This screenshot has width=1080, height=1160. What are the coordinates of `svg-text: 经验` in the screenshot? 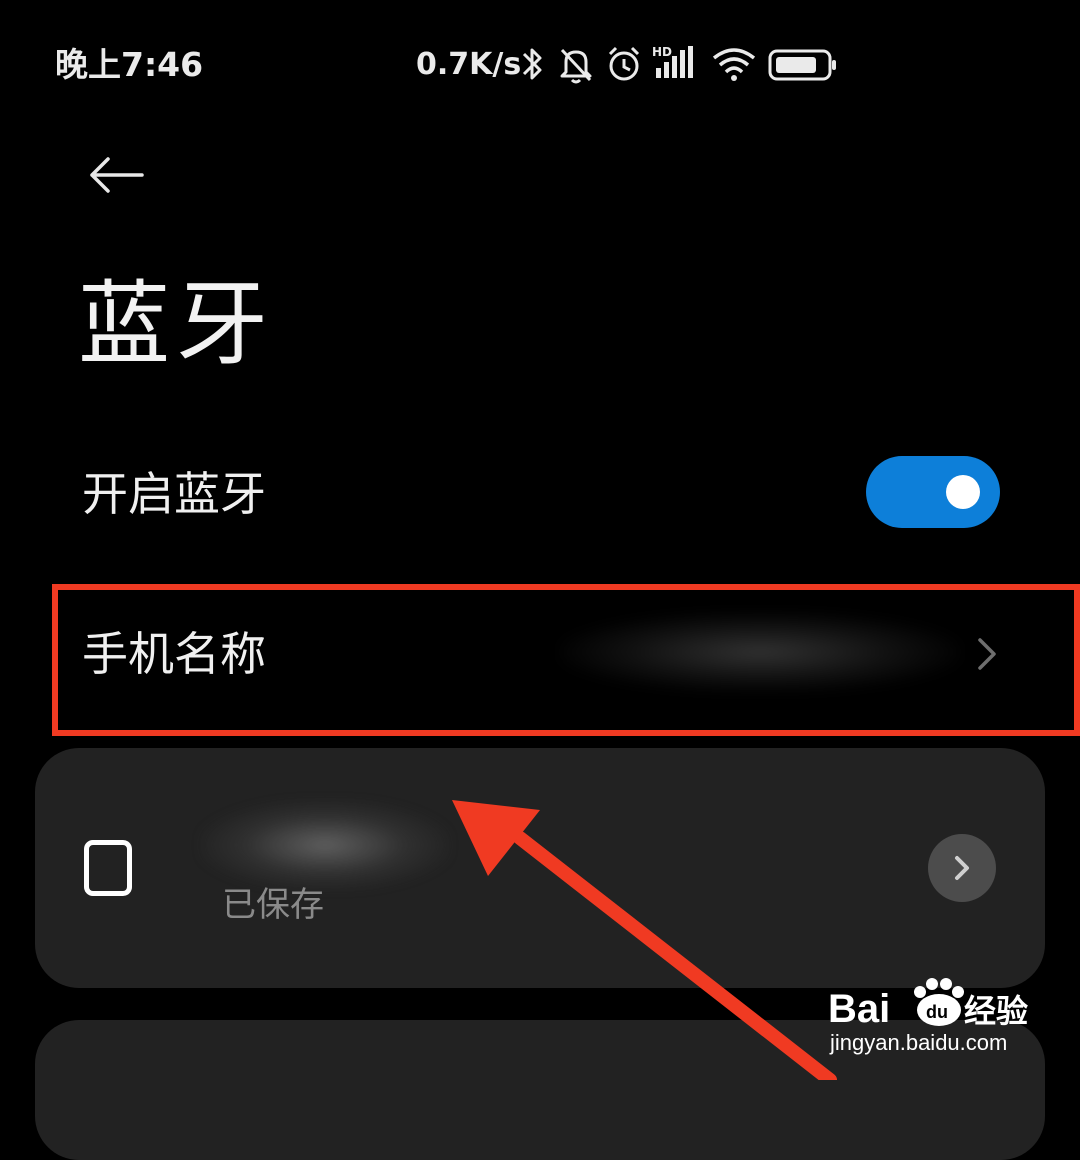 It's located at (996, 1011).